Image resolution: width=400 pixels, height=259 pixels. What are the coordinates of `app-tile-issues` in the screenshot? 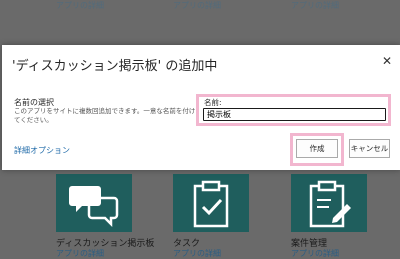 It's located at (329, 203).